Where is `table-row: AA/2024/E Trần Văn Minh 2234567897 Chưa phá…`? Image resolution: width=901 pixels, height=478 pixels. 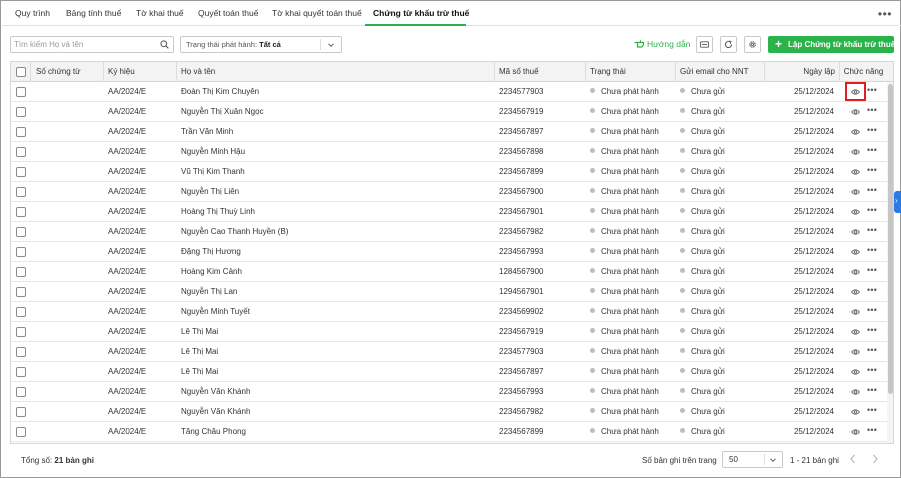
table-row: AA/2024/E Trần Văn Minh 2234567897 Chưa phá… is located at coordinates (449, 132).